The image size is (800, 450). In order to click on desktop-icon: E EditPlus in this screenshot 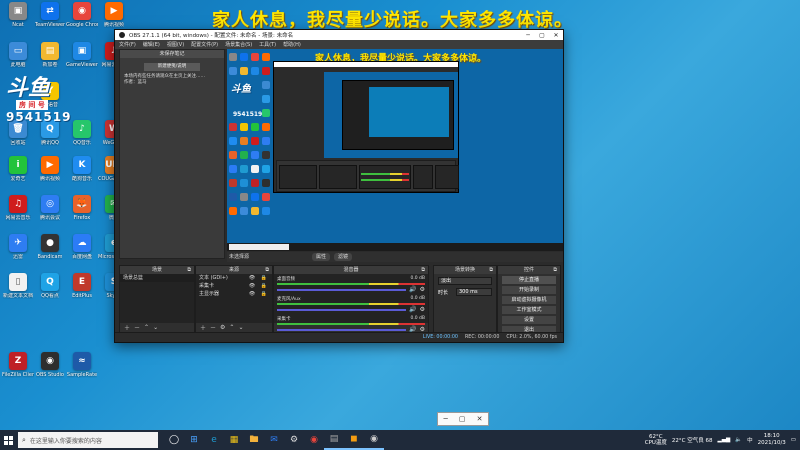, I will do `click(82, 286)`.